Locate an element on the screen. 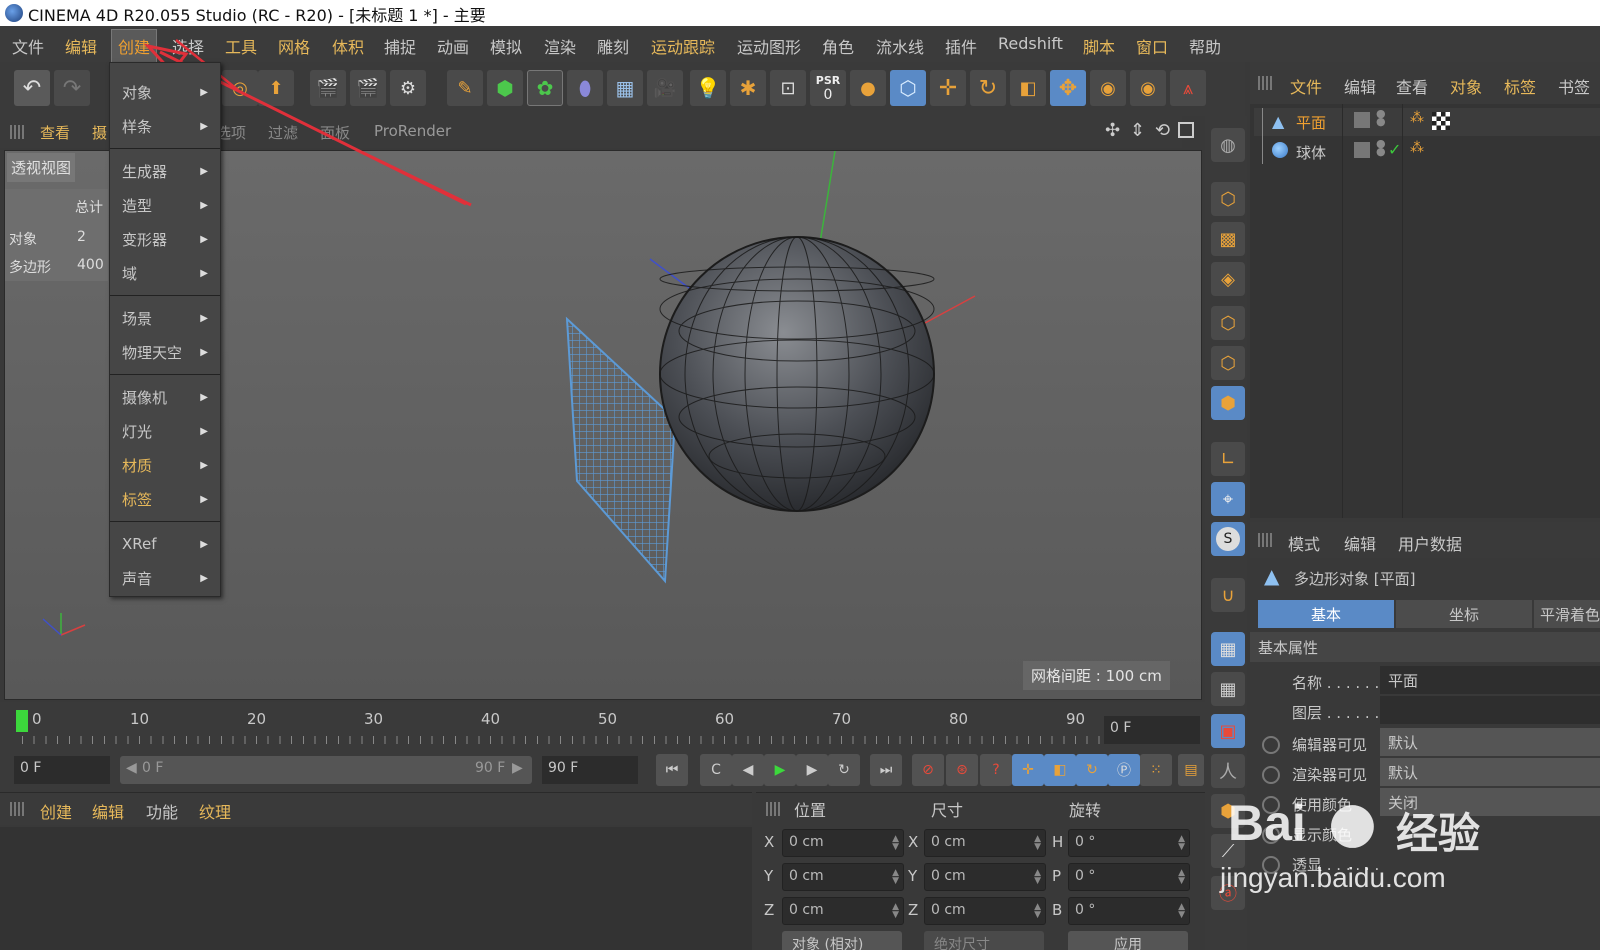 This screenshot has height=950, width=1600. viewport-zoom-icon: ⇕ is located at coordinates (1137, 130).